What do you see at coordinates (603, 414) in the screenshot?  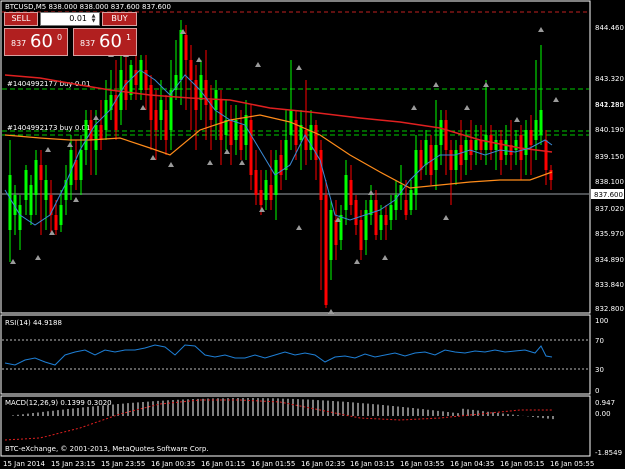 I see `macd-axis-zero: 0.00` at bounding box center [603, 414].